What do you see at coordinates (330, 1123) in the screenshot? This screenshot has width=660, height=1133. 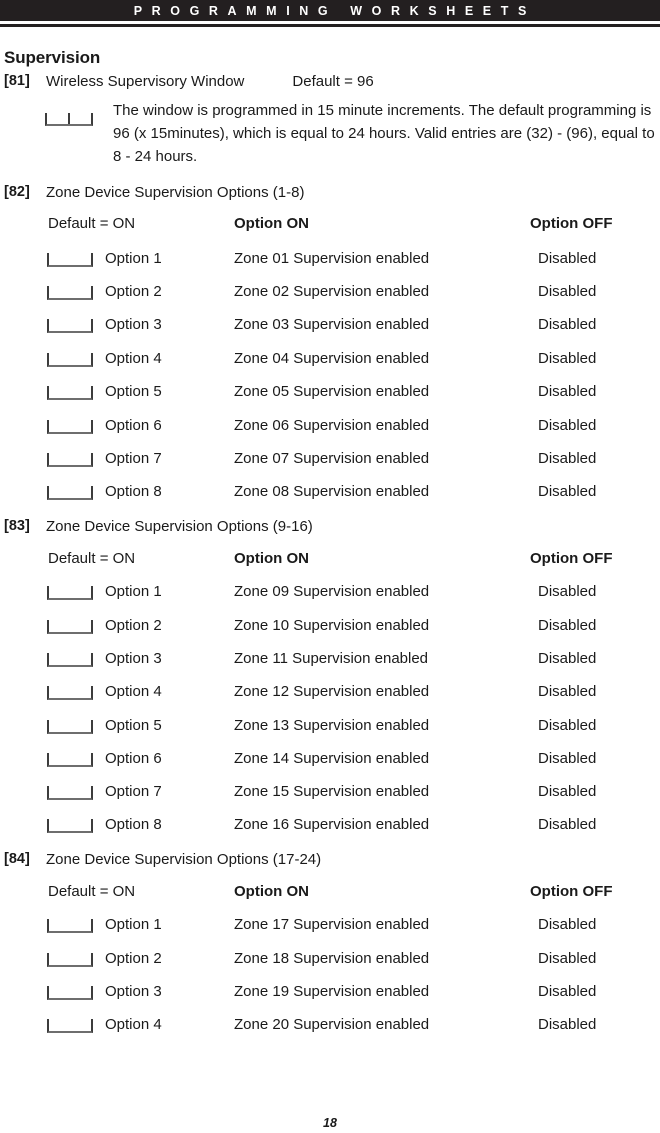 I see `page-number: 18` at bounding box center [330, 1123].